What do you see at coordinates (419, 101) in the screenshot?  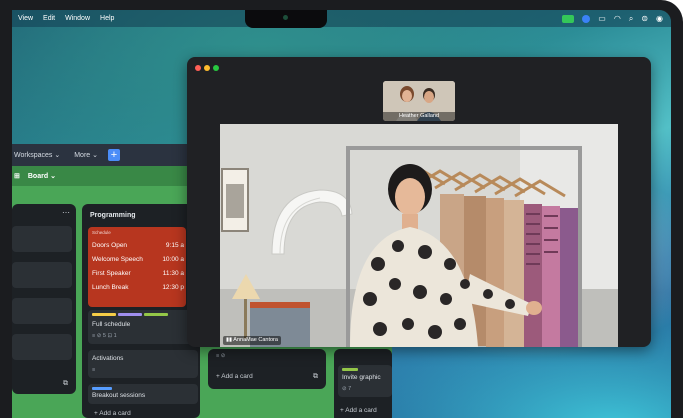 I see `participant-thumbnail: Heather Galland` at bounding box center [419, 101].